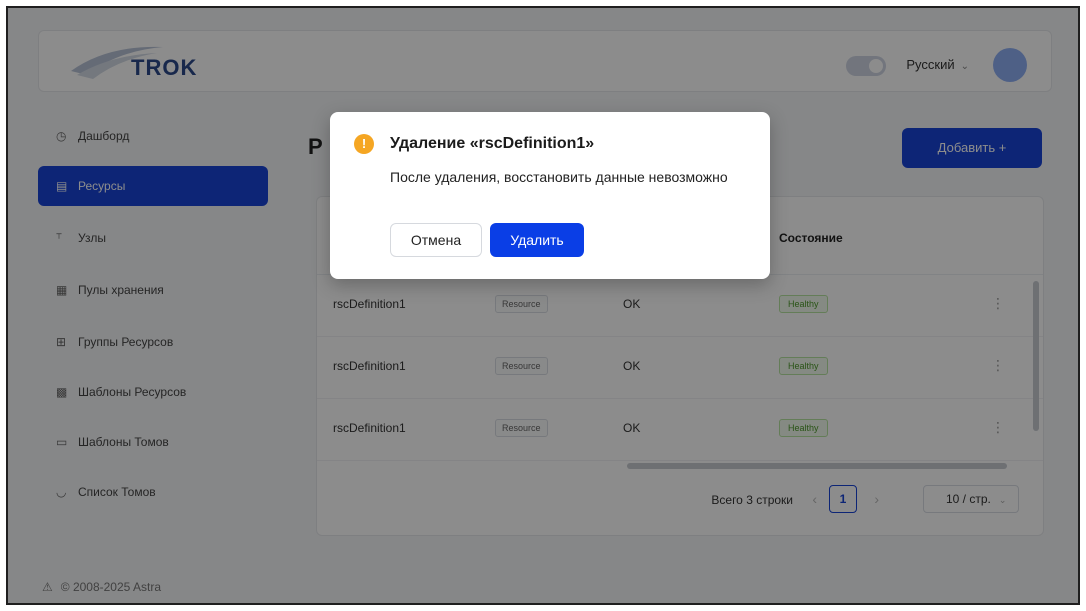 This screenshot has height=611, width=1086. I want to click on warning-icon: !, so click(364, 144).